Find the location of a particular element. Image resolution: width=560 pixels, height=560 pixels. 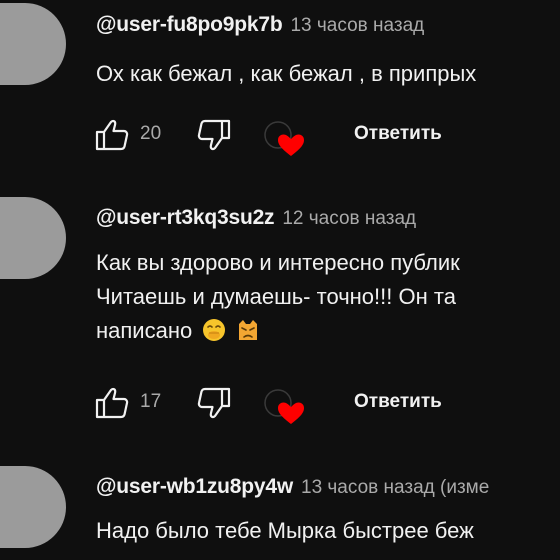

comment-timestamp: 13 часов назад is located at coordinates (357, 26).